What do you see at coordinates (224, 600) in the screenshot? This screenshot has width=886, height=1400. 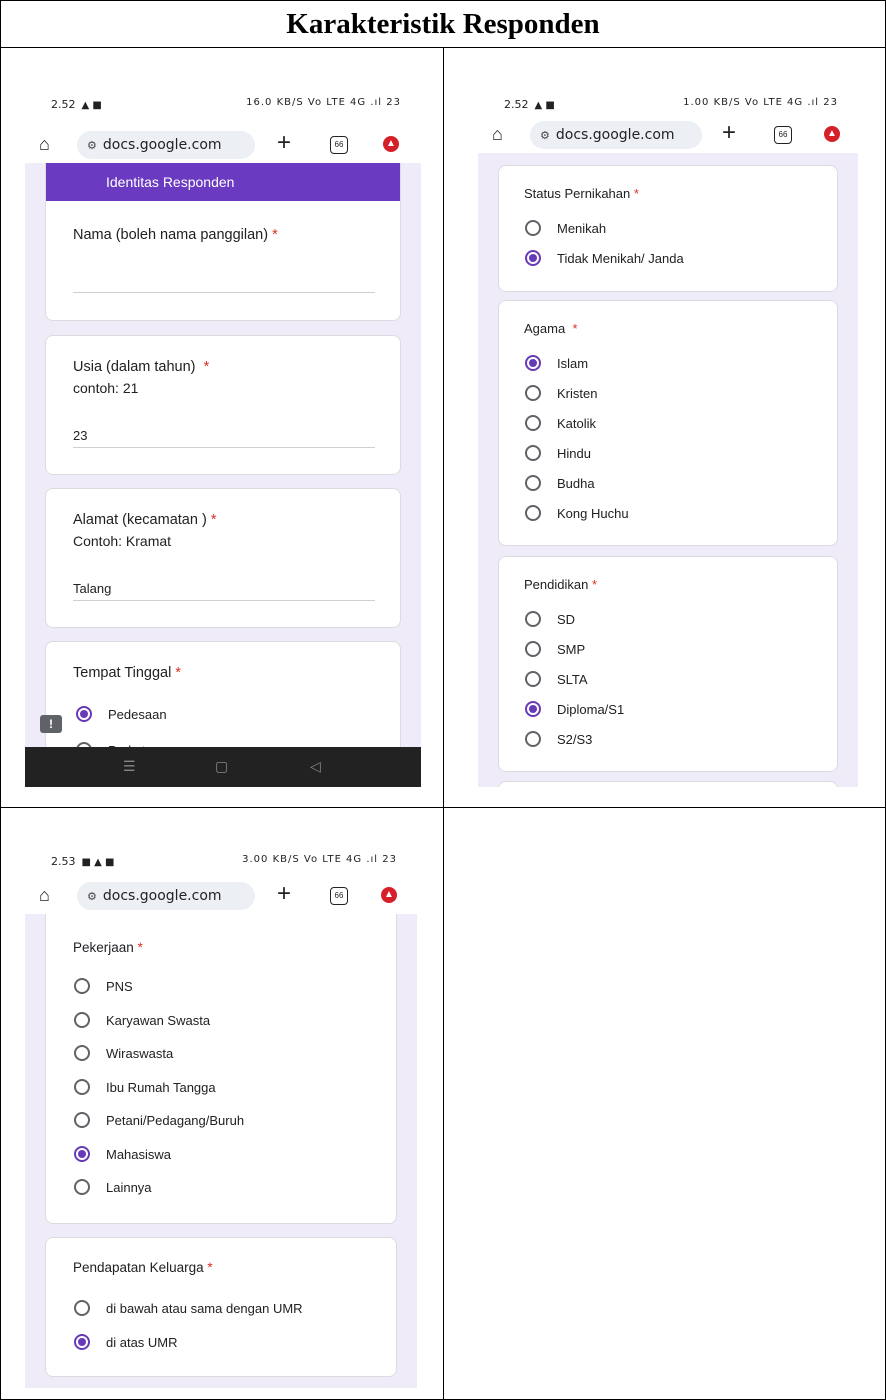 I see `input-alamat-line` at bounding box center [224, 600].